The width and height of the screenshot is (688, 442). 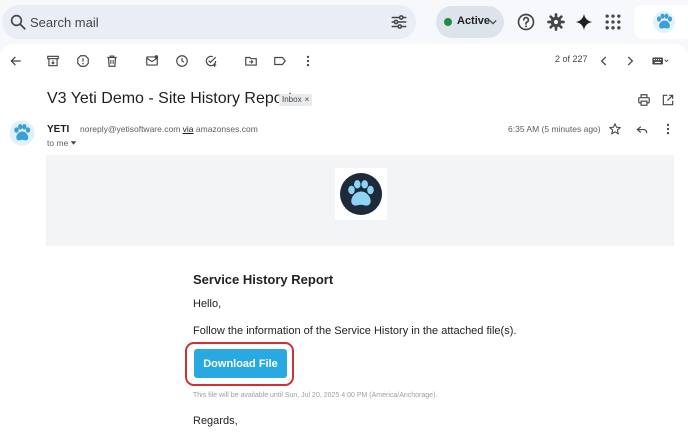 I want to click on more-vert-icon, so click(x=308, y=61).